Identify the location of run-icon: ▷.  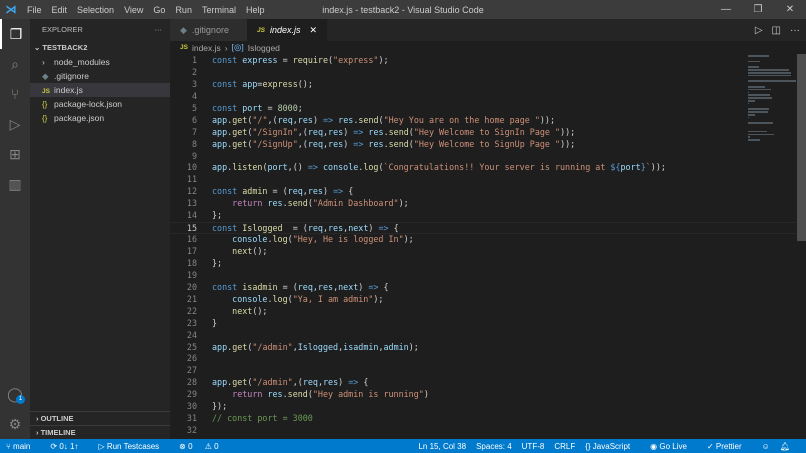
(759, 30).